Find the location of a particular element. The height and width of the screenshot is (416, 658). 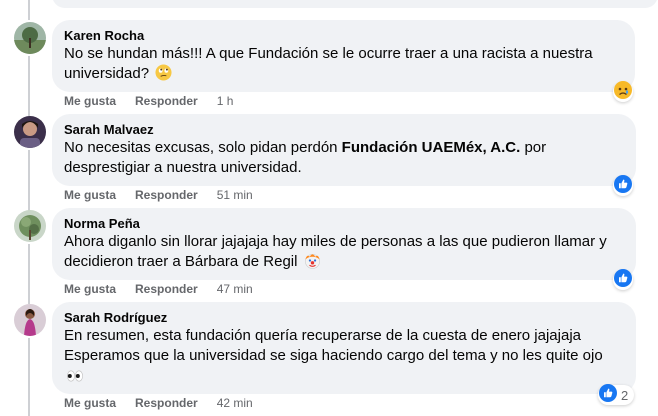

comment-actions: Me gusta Responder 42 min is located at coordinates (158, 403).